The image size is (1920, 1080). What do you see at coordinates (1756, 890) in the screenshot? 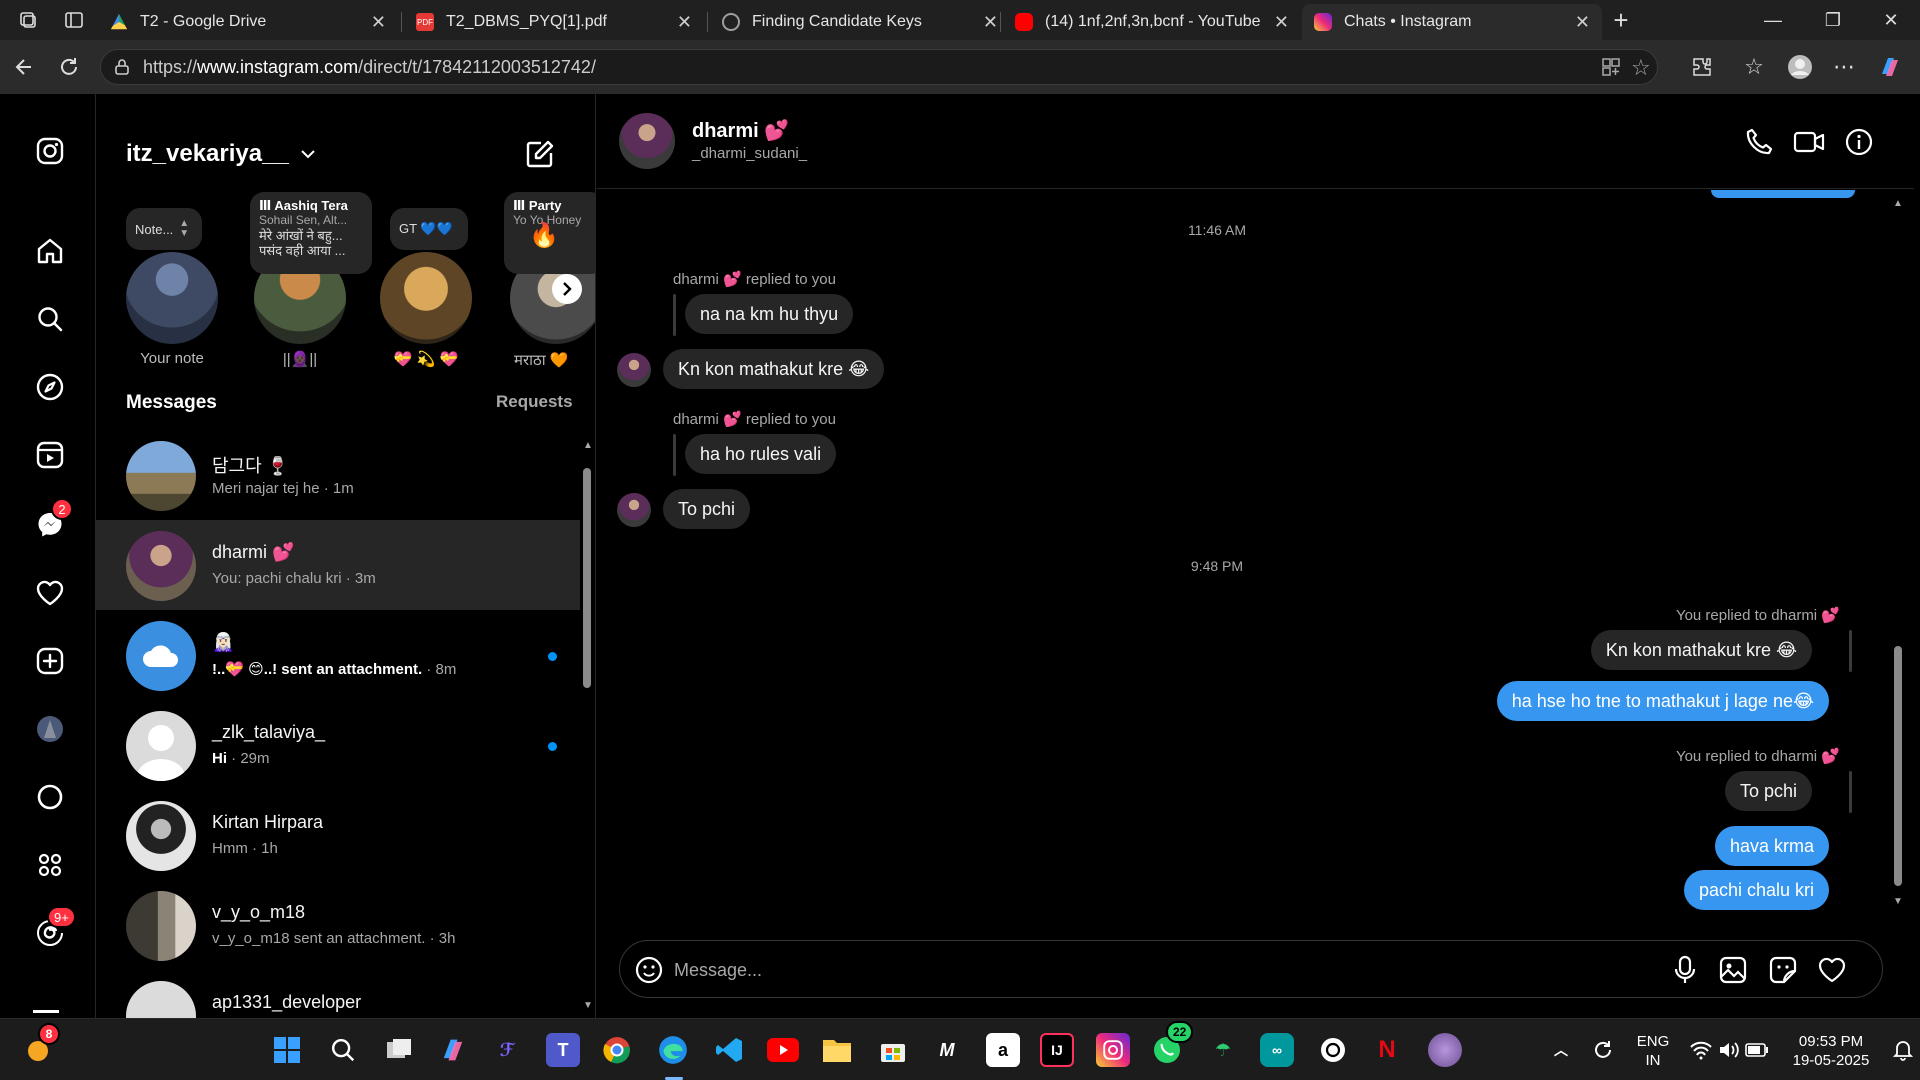
I see `message-bubble-sent: pachi chalu kri` at bounding box center [1756, 890].